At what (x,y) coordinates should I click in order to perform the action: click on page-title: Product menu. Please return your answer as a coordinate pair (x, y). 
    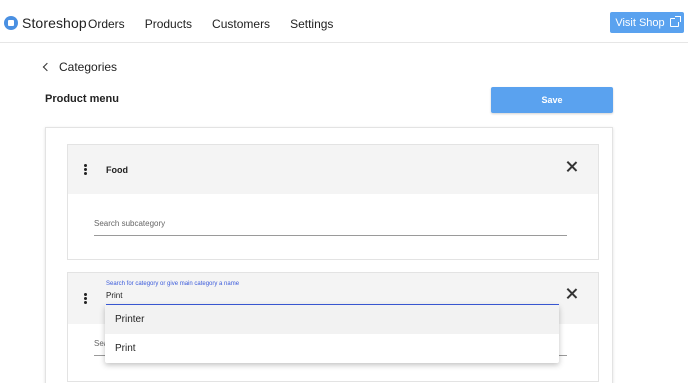
    Looking at the image, I should click on (82, 99).